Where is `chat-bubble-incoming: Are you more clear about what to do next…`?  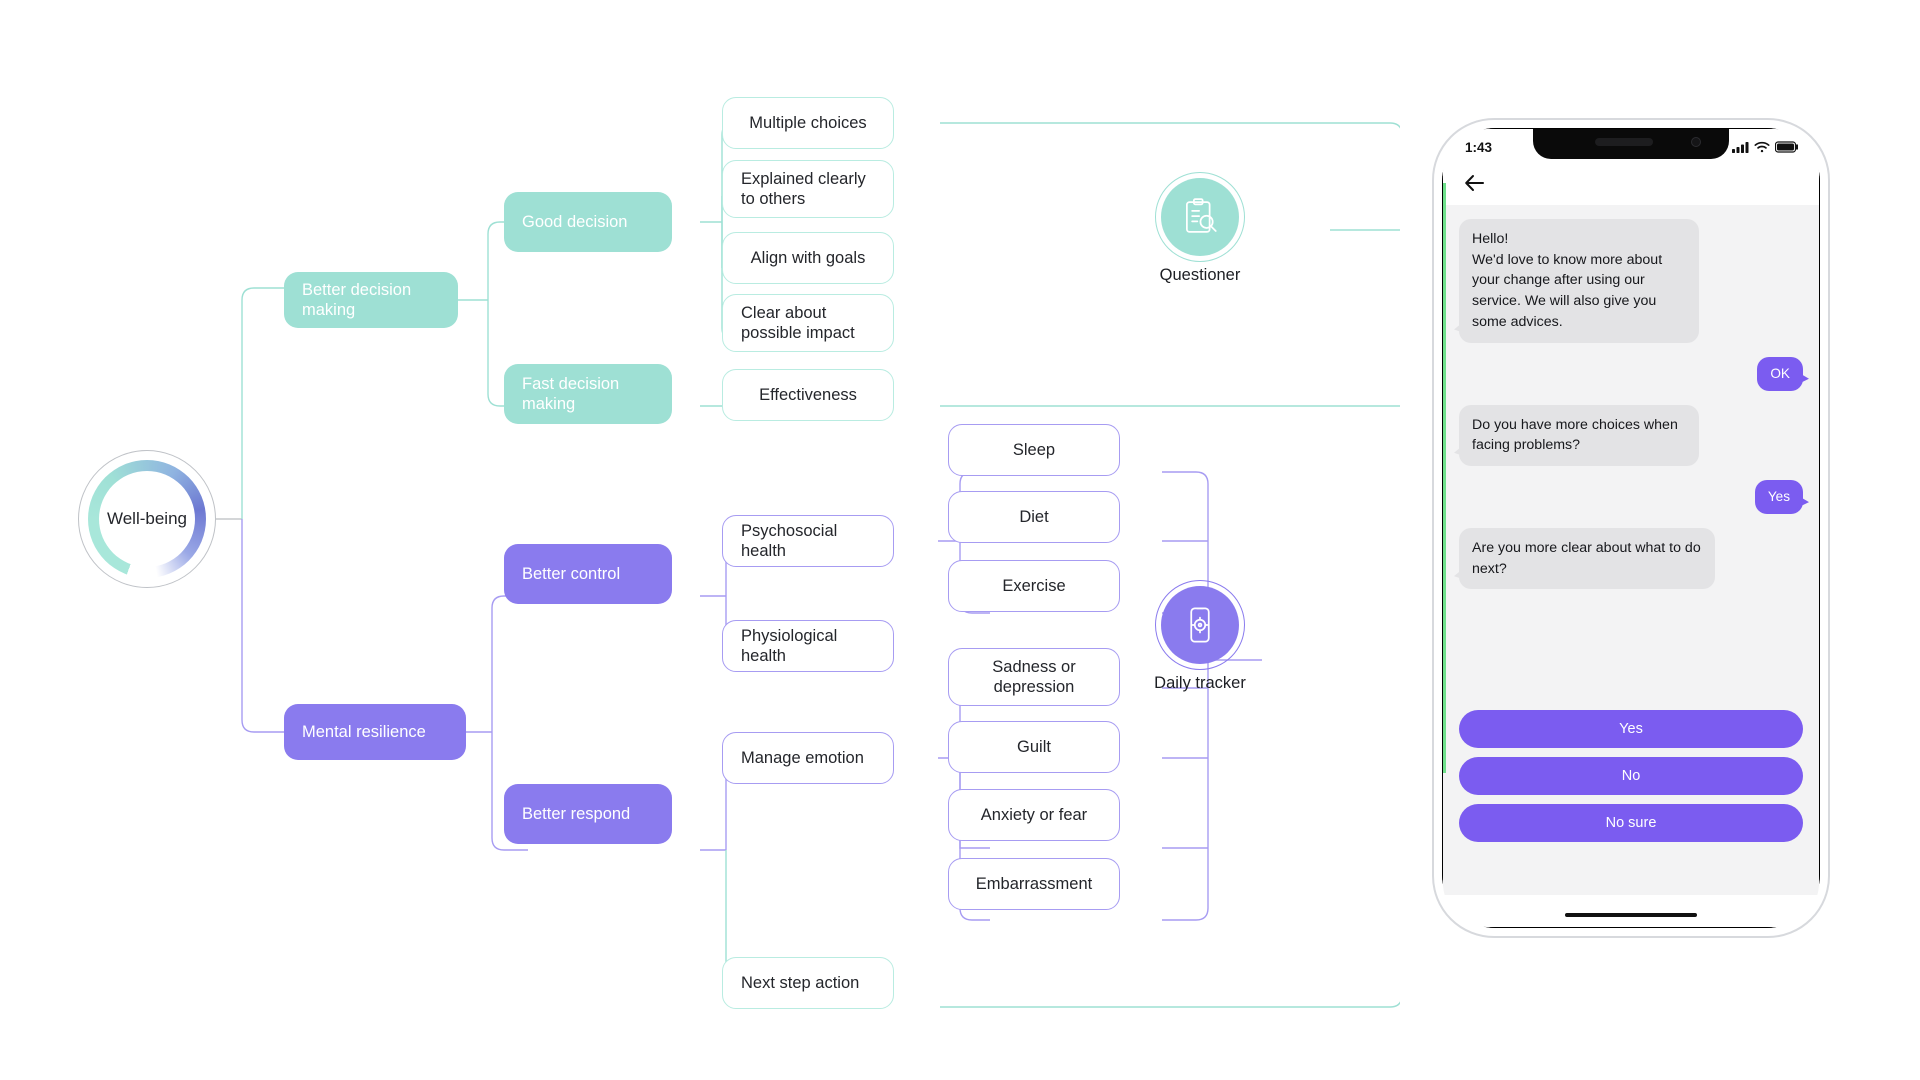 chat-bubble-incoming: Are you more clear about what to do next… is located at coordinates (1587, 558).